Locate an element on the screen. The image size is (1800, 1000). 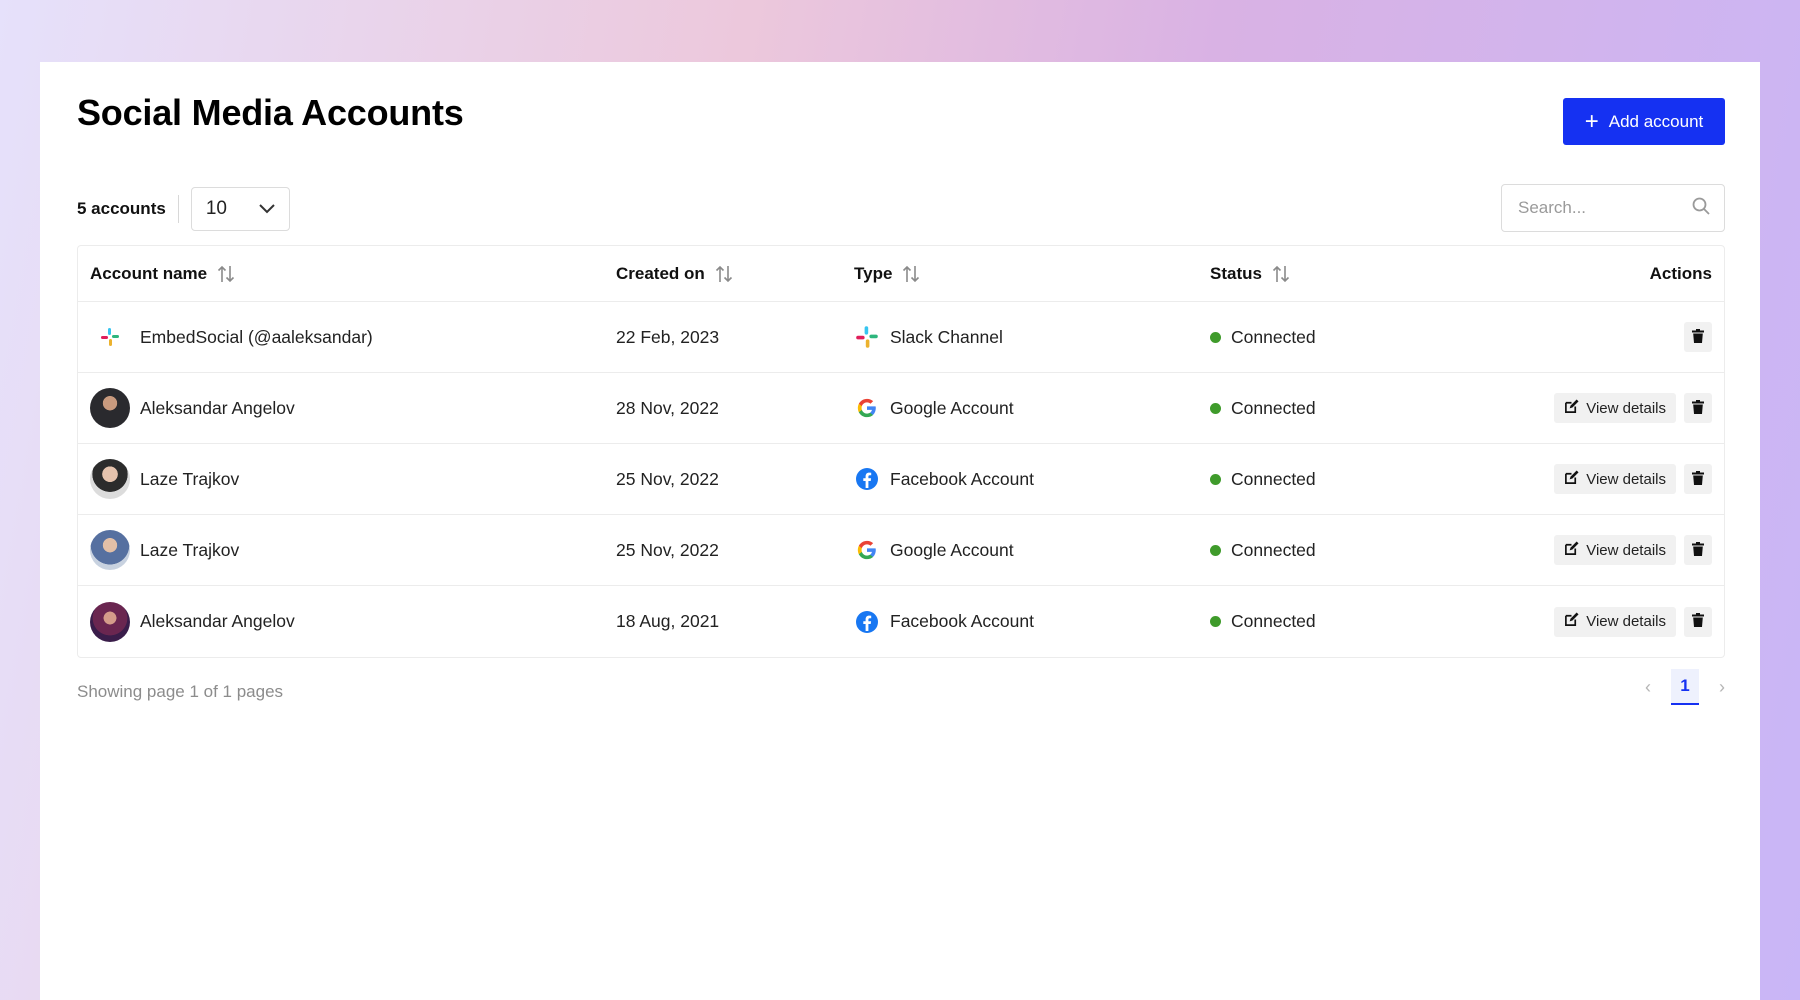
created-on-cell: 25 Nov, 2022 is located at coordinates (667, 550).